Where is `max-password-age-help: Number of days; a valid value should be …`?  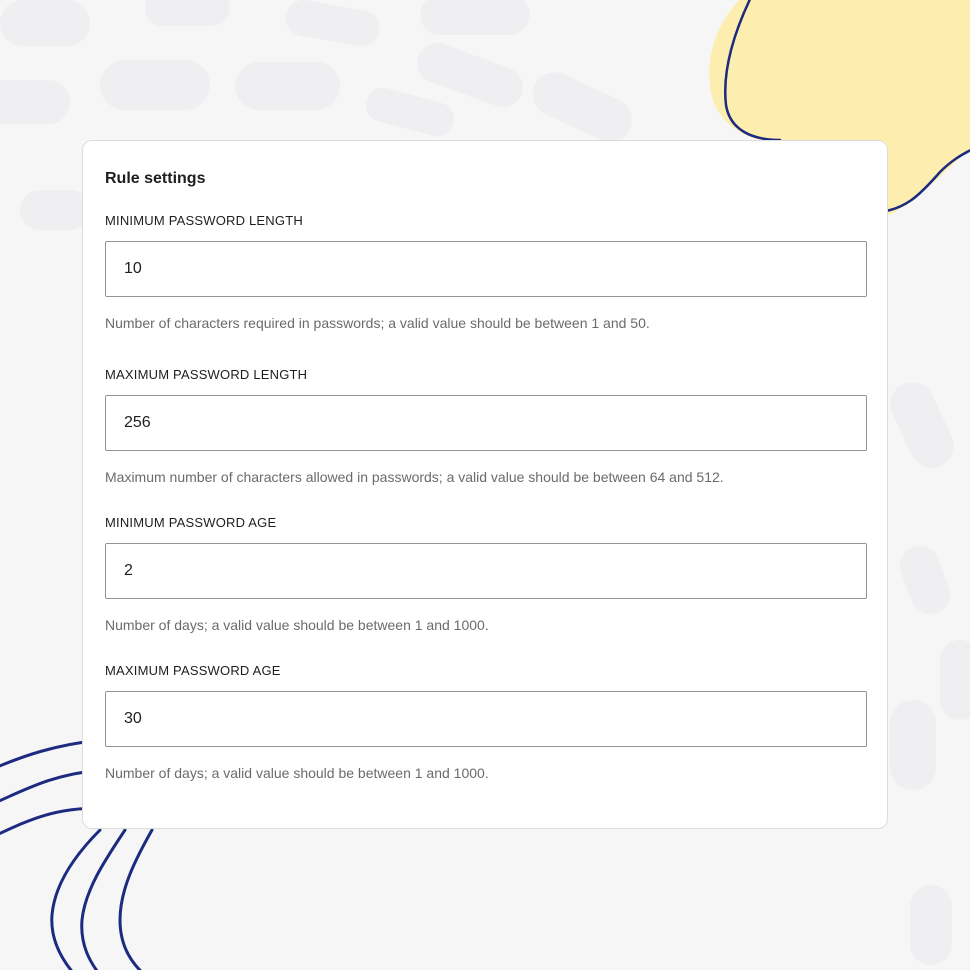 max-password-age-help: Number of days; a valid value should be … is located at coordinates (297, 773).